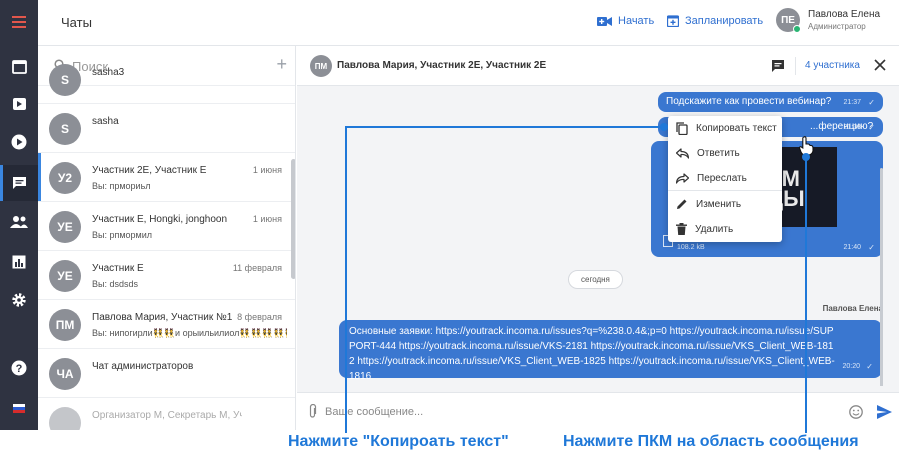  I want to click on play-button, so click(19, 142).